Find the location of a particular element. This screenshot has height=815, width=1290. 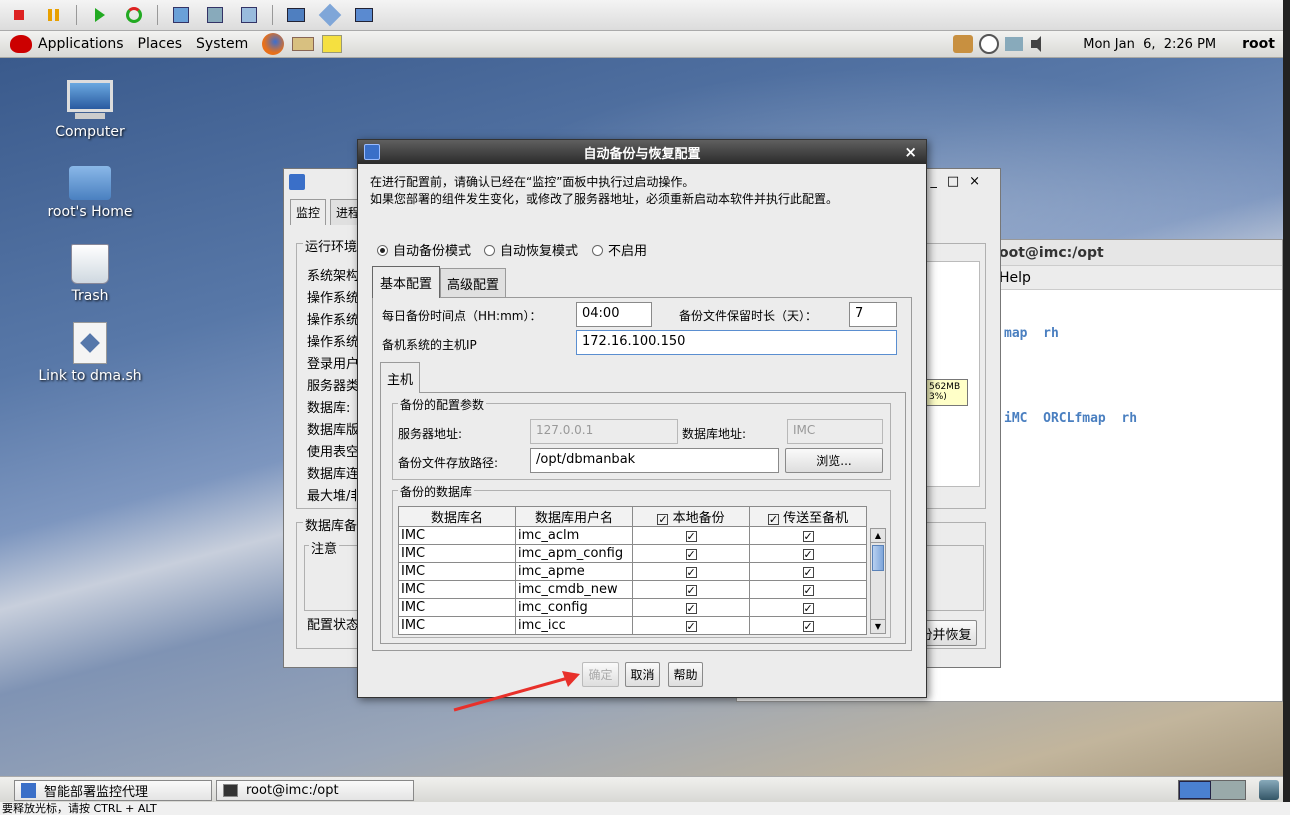

tab-host: 主机 is located at coordinates (400, 377).